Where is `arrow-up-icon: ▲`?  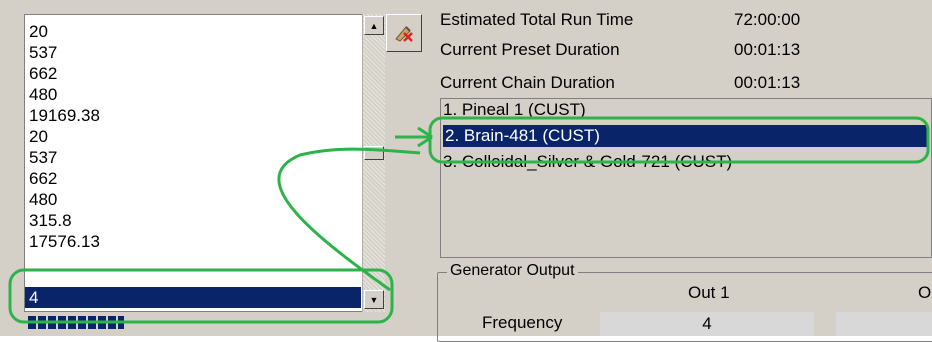
arrow-up-icon: ▲ is located at coordinates (374, 25).